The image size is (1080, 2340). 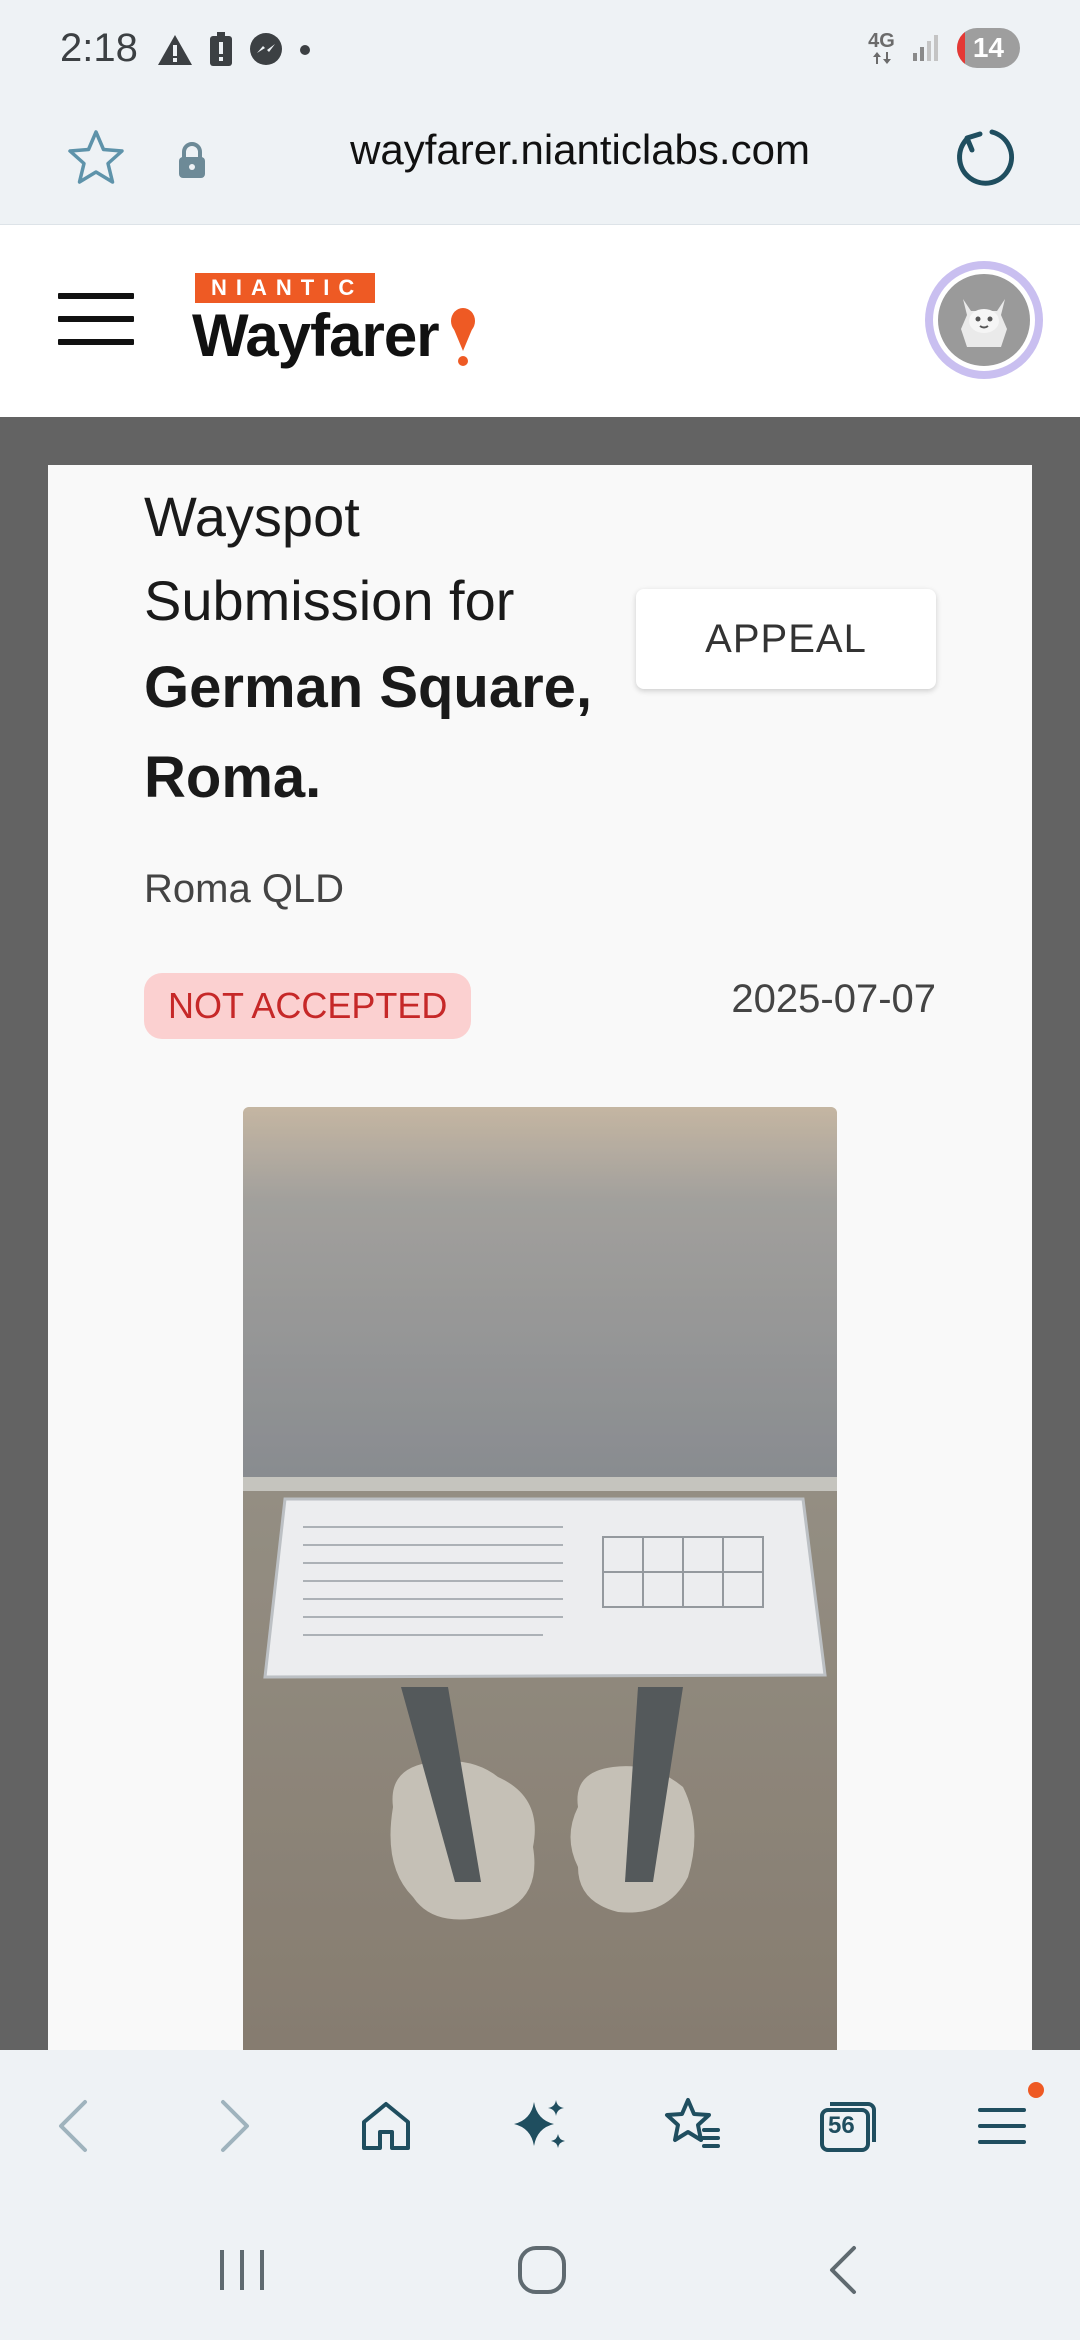 What do you see at coordinates (74, 2126) in the screenshot?
I see `back-icon` at bounding box center [74, 2126].